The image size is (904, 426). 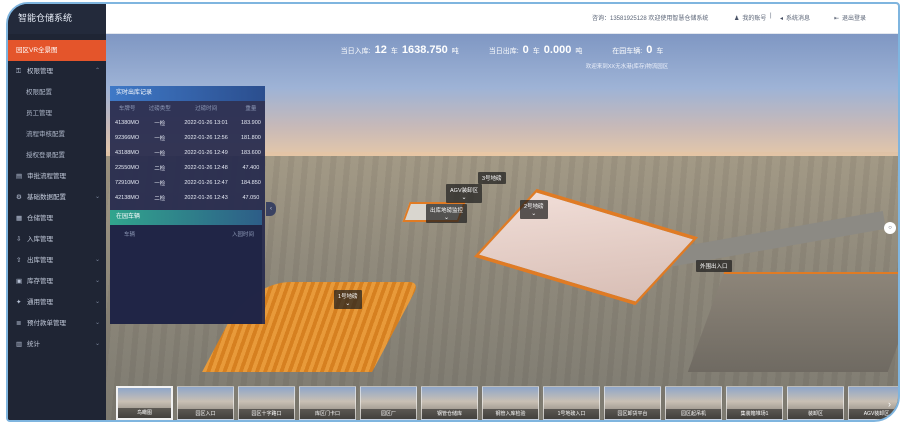 I want to click on sidebar-item-label: 通用管理, so click(x=40, y=302).